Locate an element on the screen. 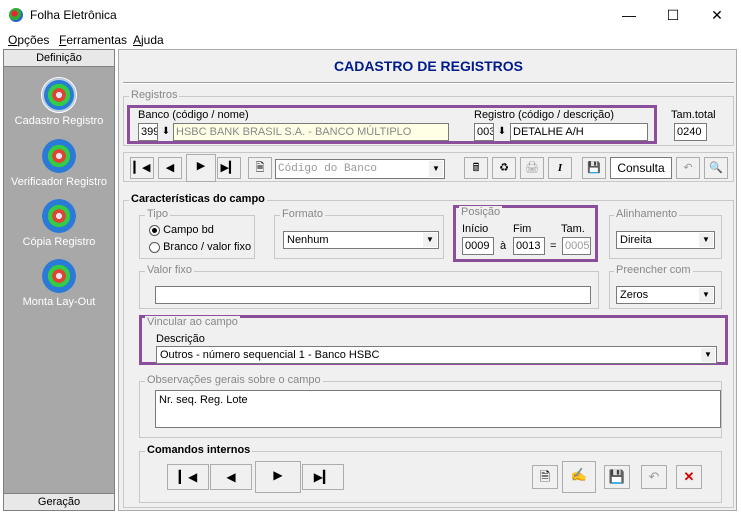 The image size is (741, 515). preencher-label: Preencher com is located at coordinates (653, 270).